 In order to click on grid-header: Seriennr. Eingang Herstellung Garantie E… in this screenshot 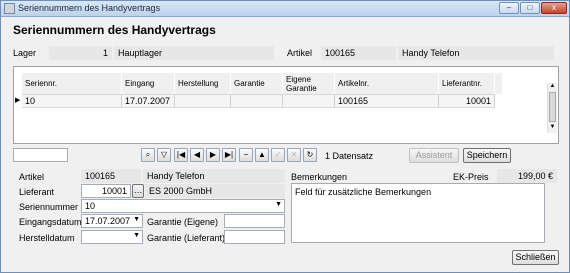, I will do `click(262, 83)`.